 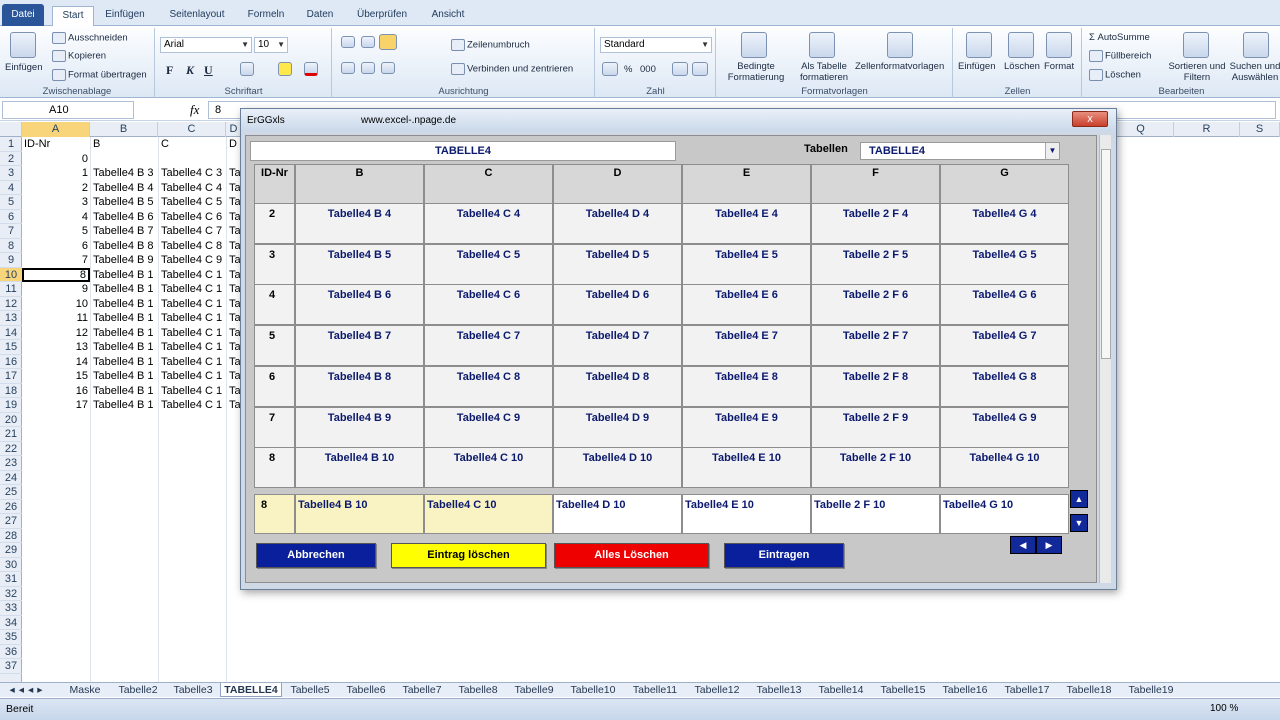 What do you see at coordinates (11, 376) in the screenshot?
I see `row-header-17: 17` at bounding box center [11, 376].